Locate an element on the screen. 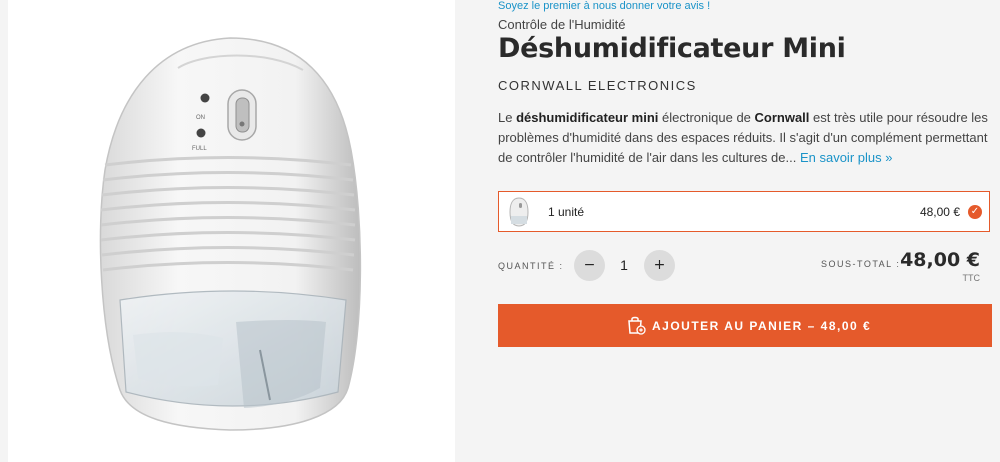 This screenshot has height=462, width=1000. variant-label: 1 unité is located at coordinates (566, 212).